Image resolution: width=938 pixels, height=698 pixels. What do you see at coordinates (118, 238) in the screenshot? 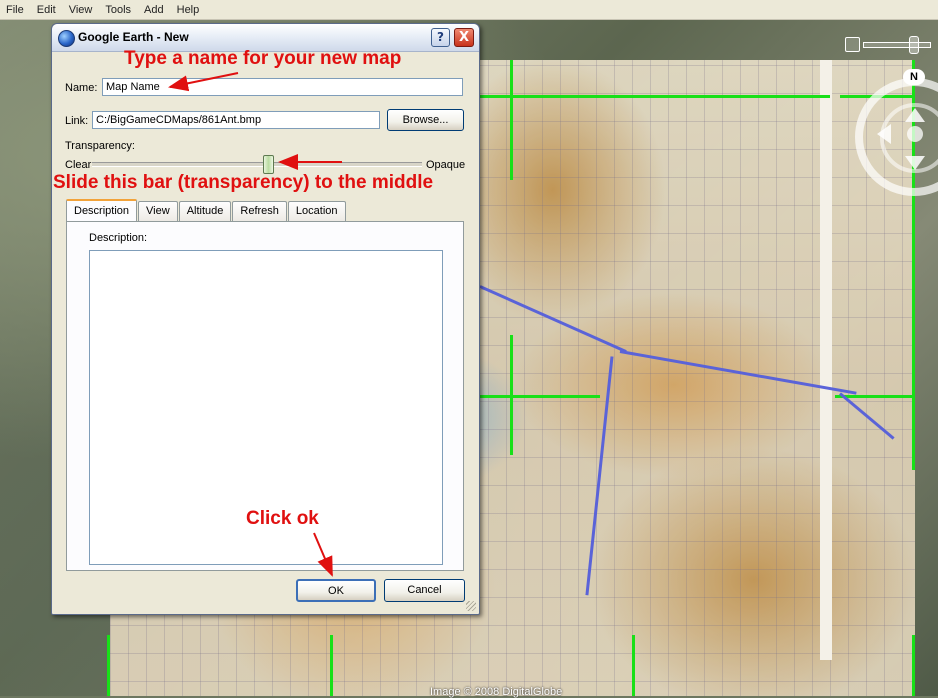
I see `description-label: Description:` at bounding box center [118, 238].